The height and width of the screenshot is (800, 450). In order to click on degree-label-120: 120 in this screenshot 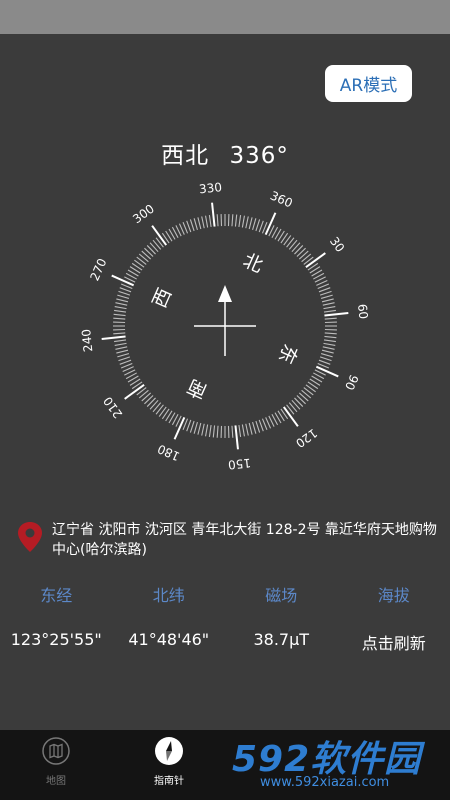, I will do `click(306, 438)`.